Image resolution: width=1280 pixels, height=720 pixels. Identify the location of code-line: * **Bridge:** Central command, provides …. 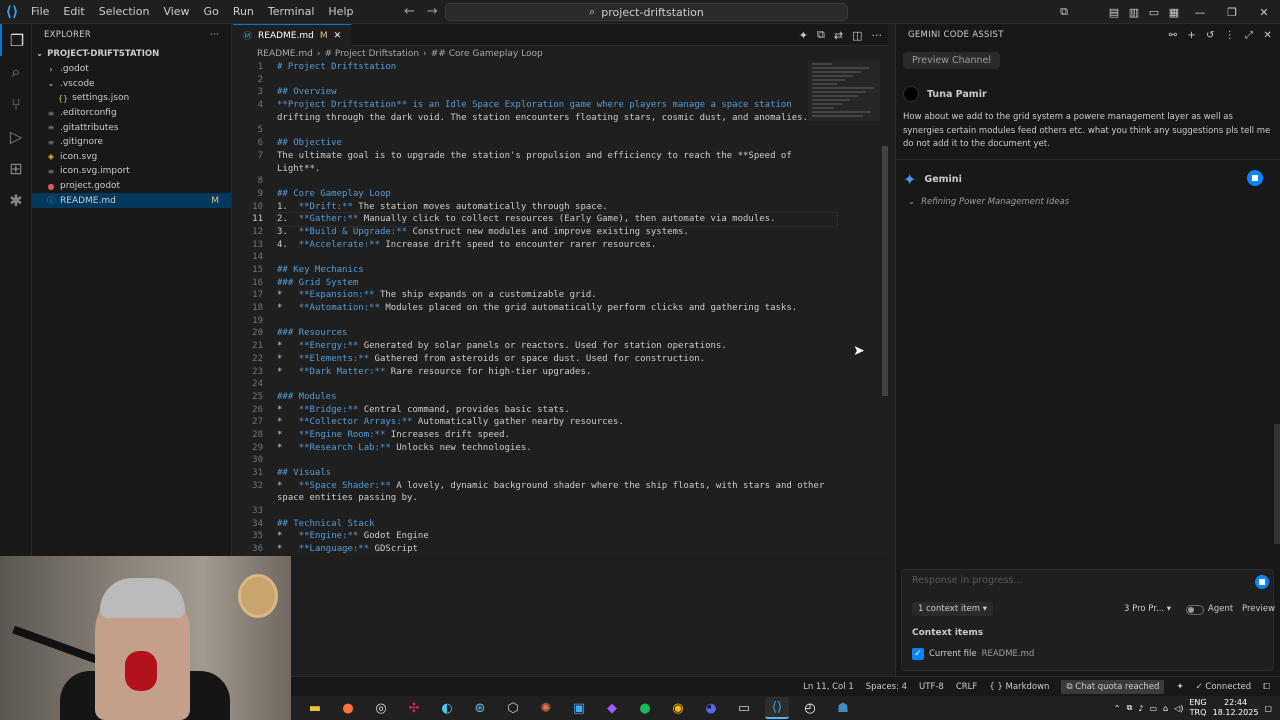
(557, 410).